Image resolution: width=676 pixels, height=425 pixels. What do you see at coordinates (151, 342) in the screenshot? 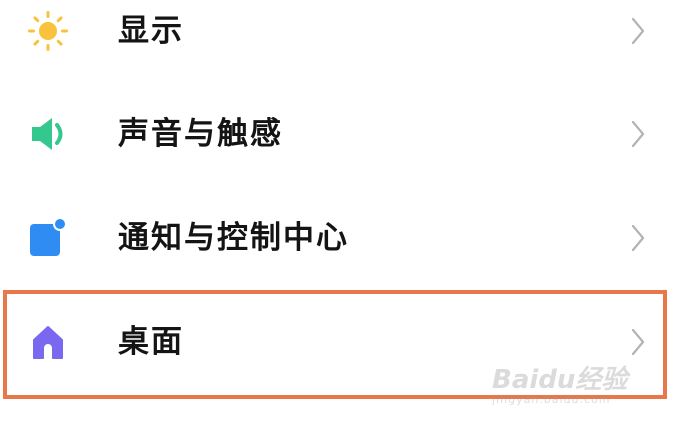
I see `settings-item-label: 桌面` at bounding box center [151, 342].